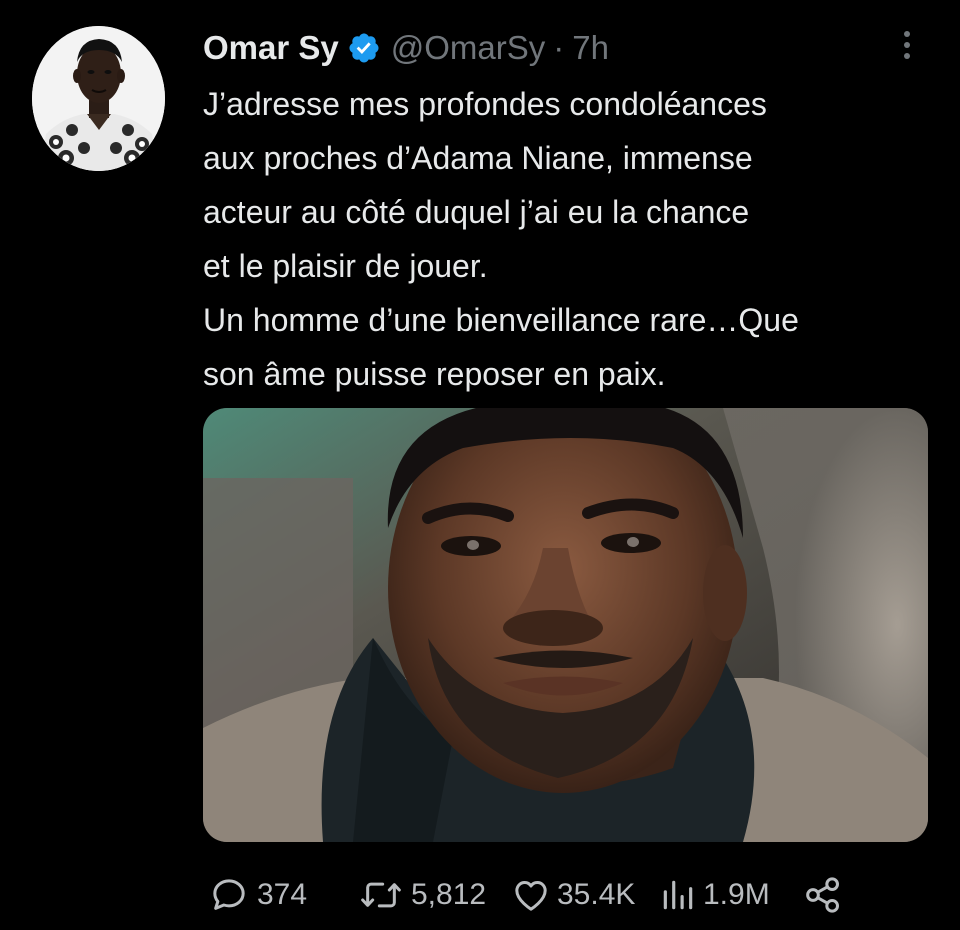  Describe the element at coordinates (736, 894) in the screenshot. I see `views-count: 1.9M` at that location.